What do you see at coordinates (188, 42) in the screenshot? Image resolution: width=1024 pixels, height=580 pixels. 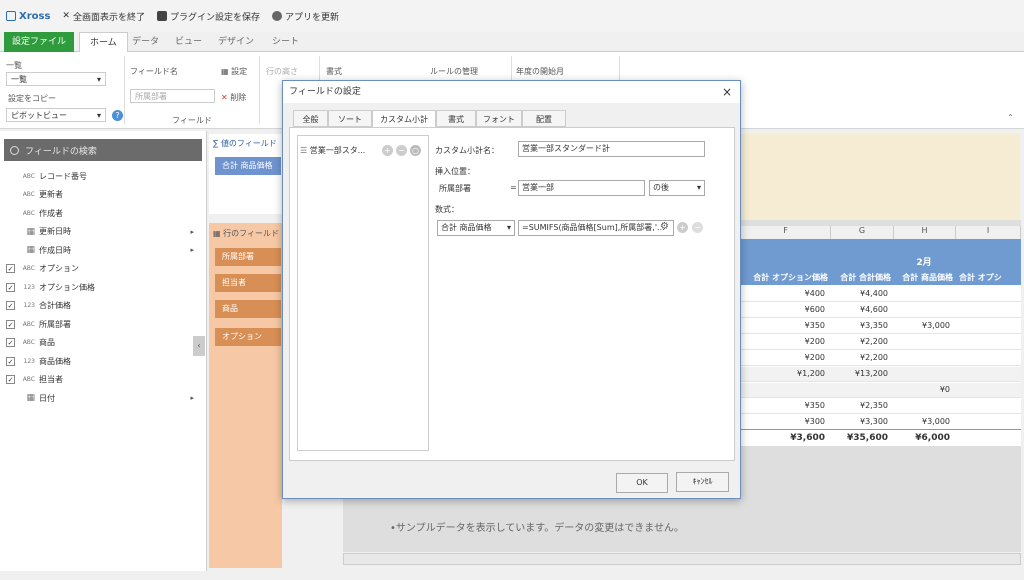 I see `tab-view: ビュー` at bounding box center [188, 42].